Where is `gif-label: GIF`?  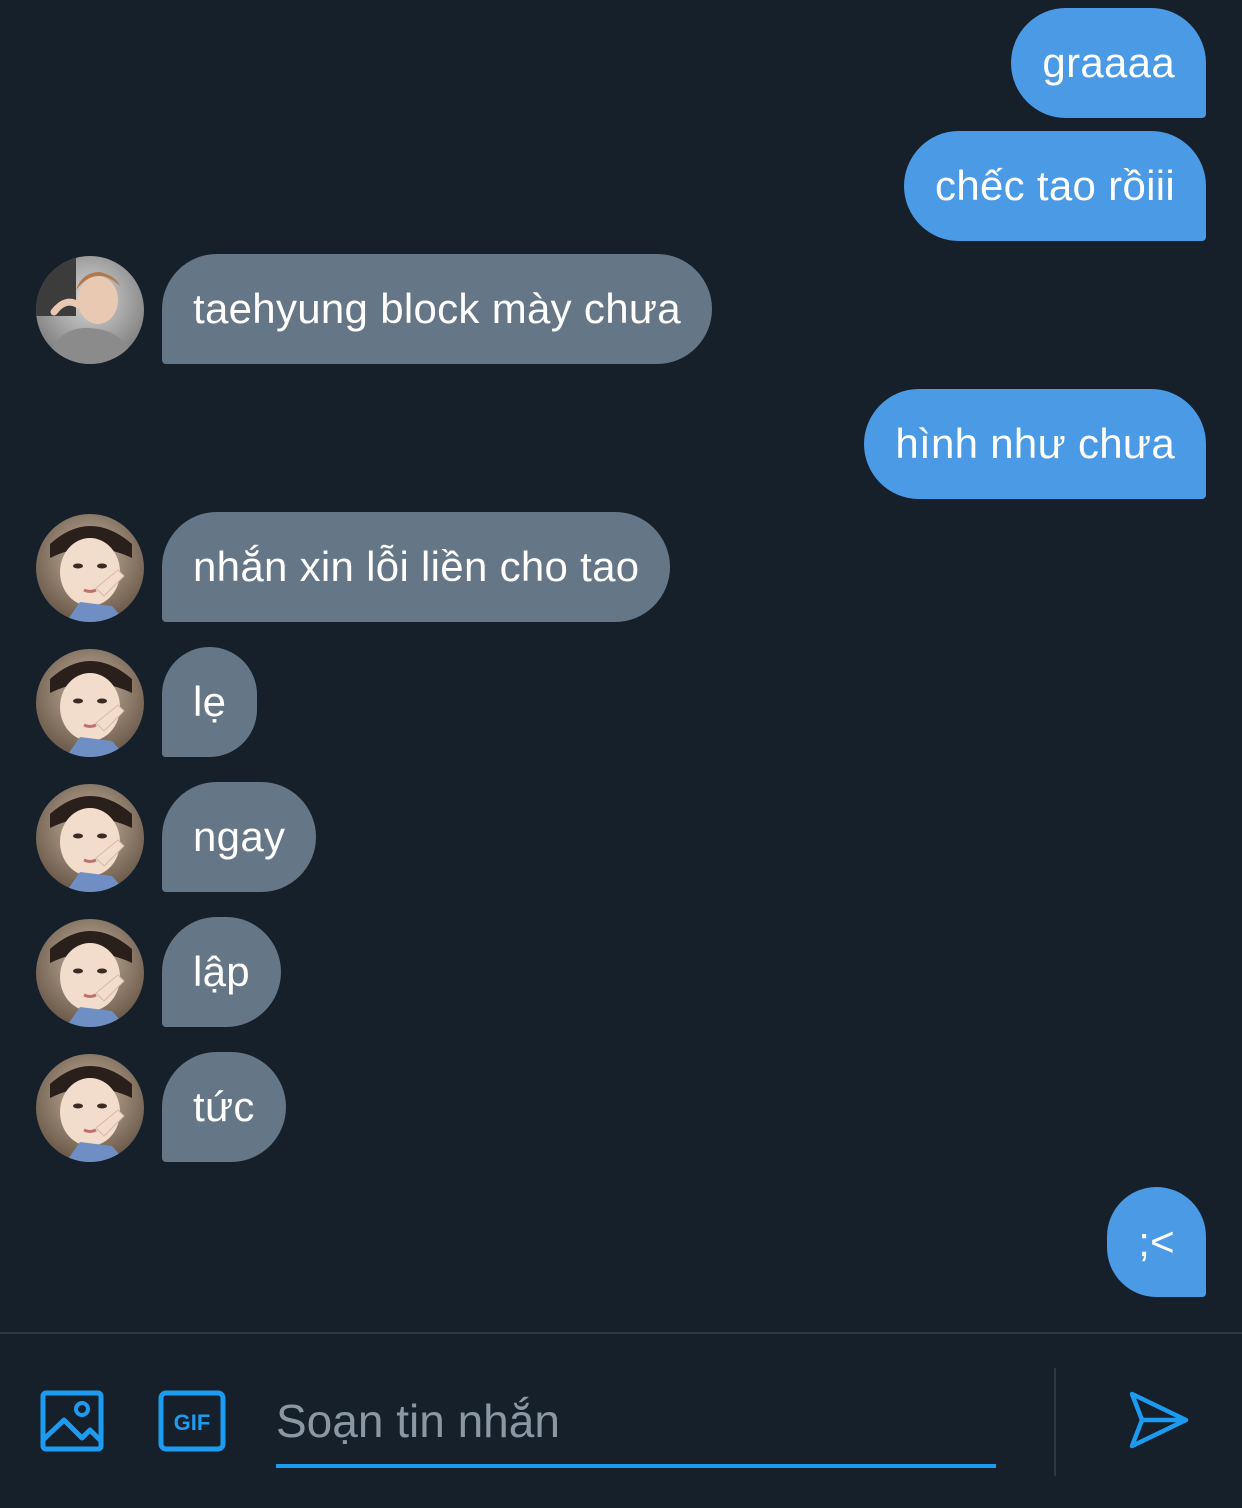
gif-label: GIF is located at coordinates (192, 1422).